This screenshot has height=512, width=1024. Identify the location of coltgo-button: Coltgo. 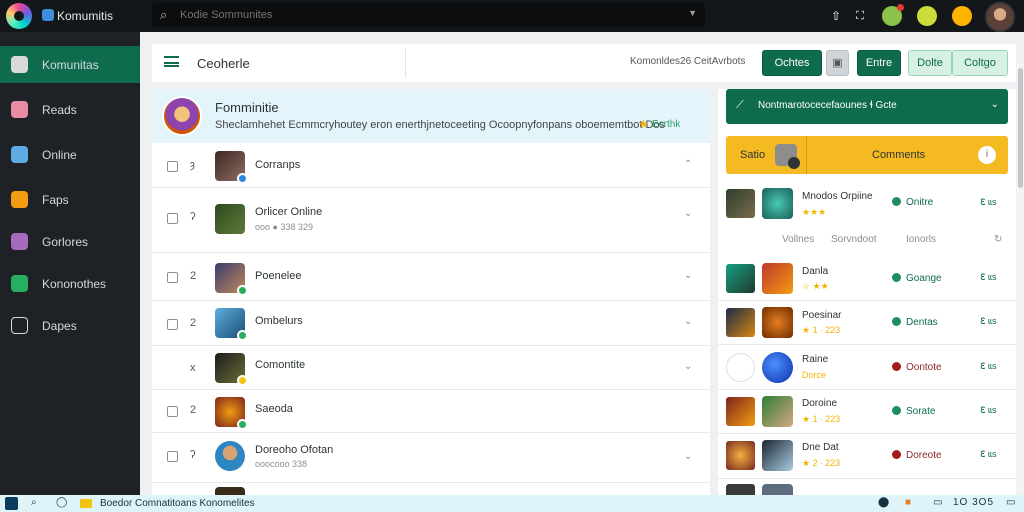
(980, 63).